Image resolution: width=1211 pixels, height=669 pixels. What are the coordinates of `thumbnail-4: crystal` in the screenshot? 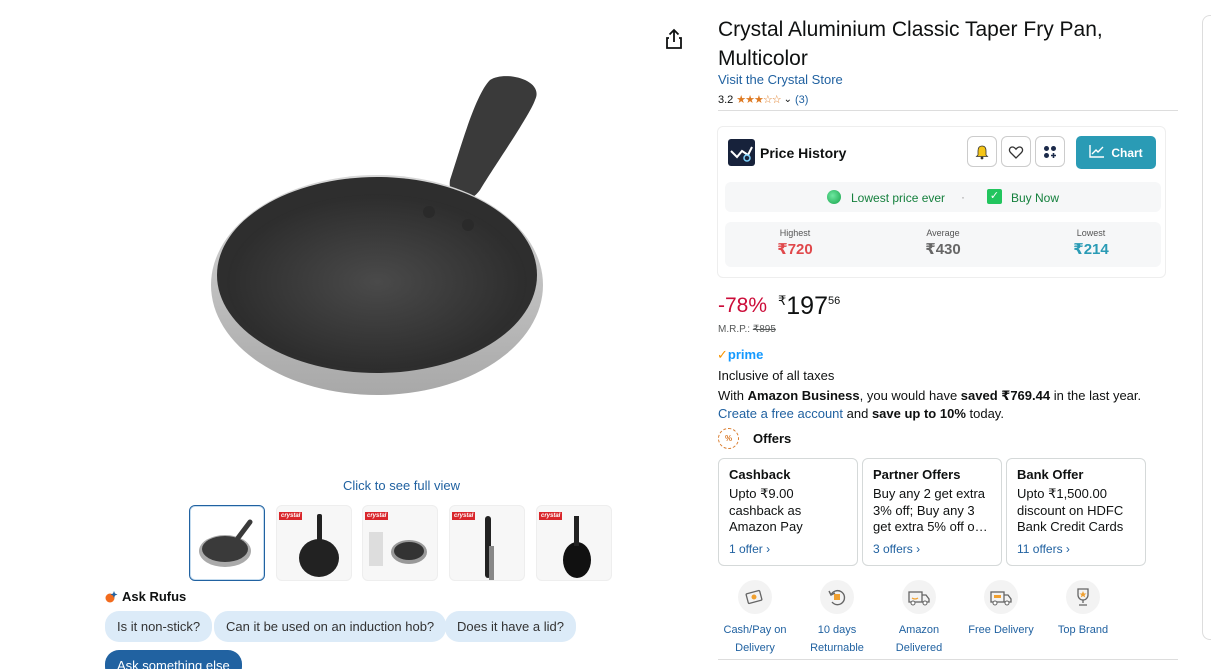 It's located at (487, 543).